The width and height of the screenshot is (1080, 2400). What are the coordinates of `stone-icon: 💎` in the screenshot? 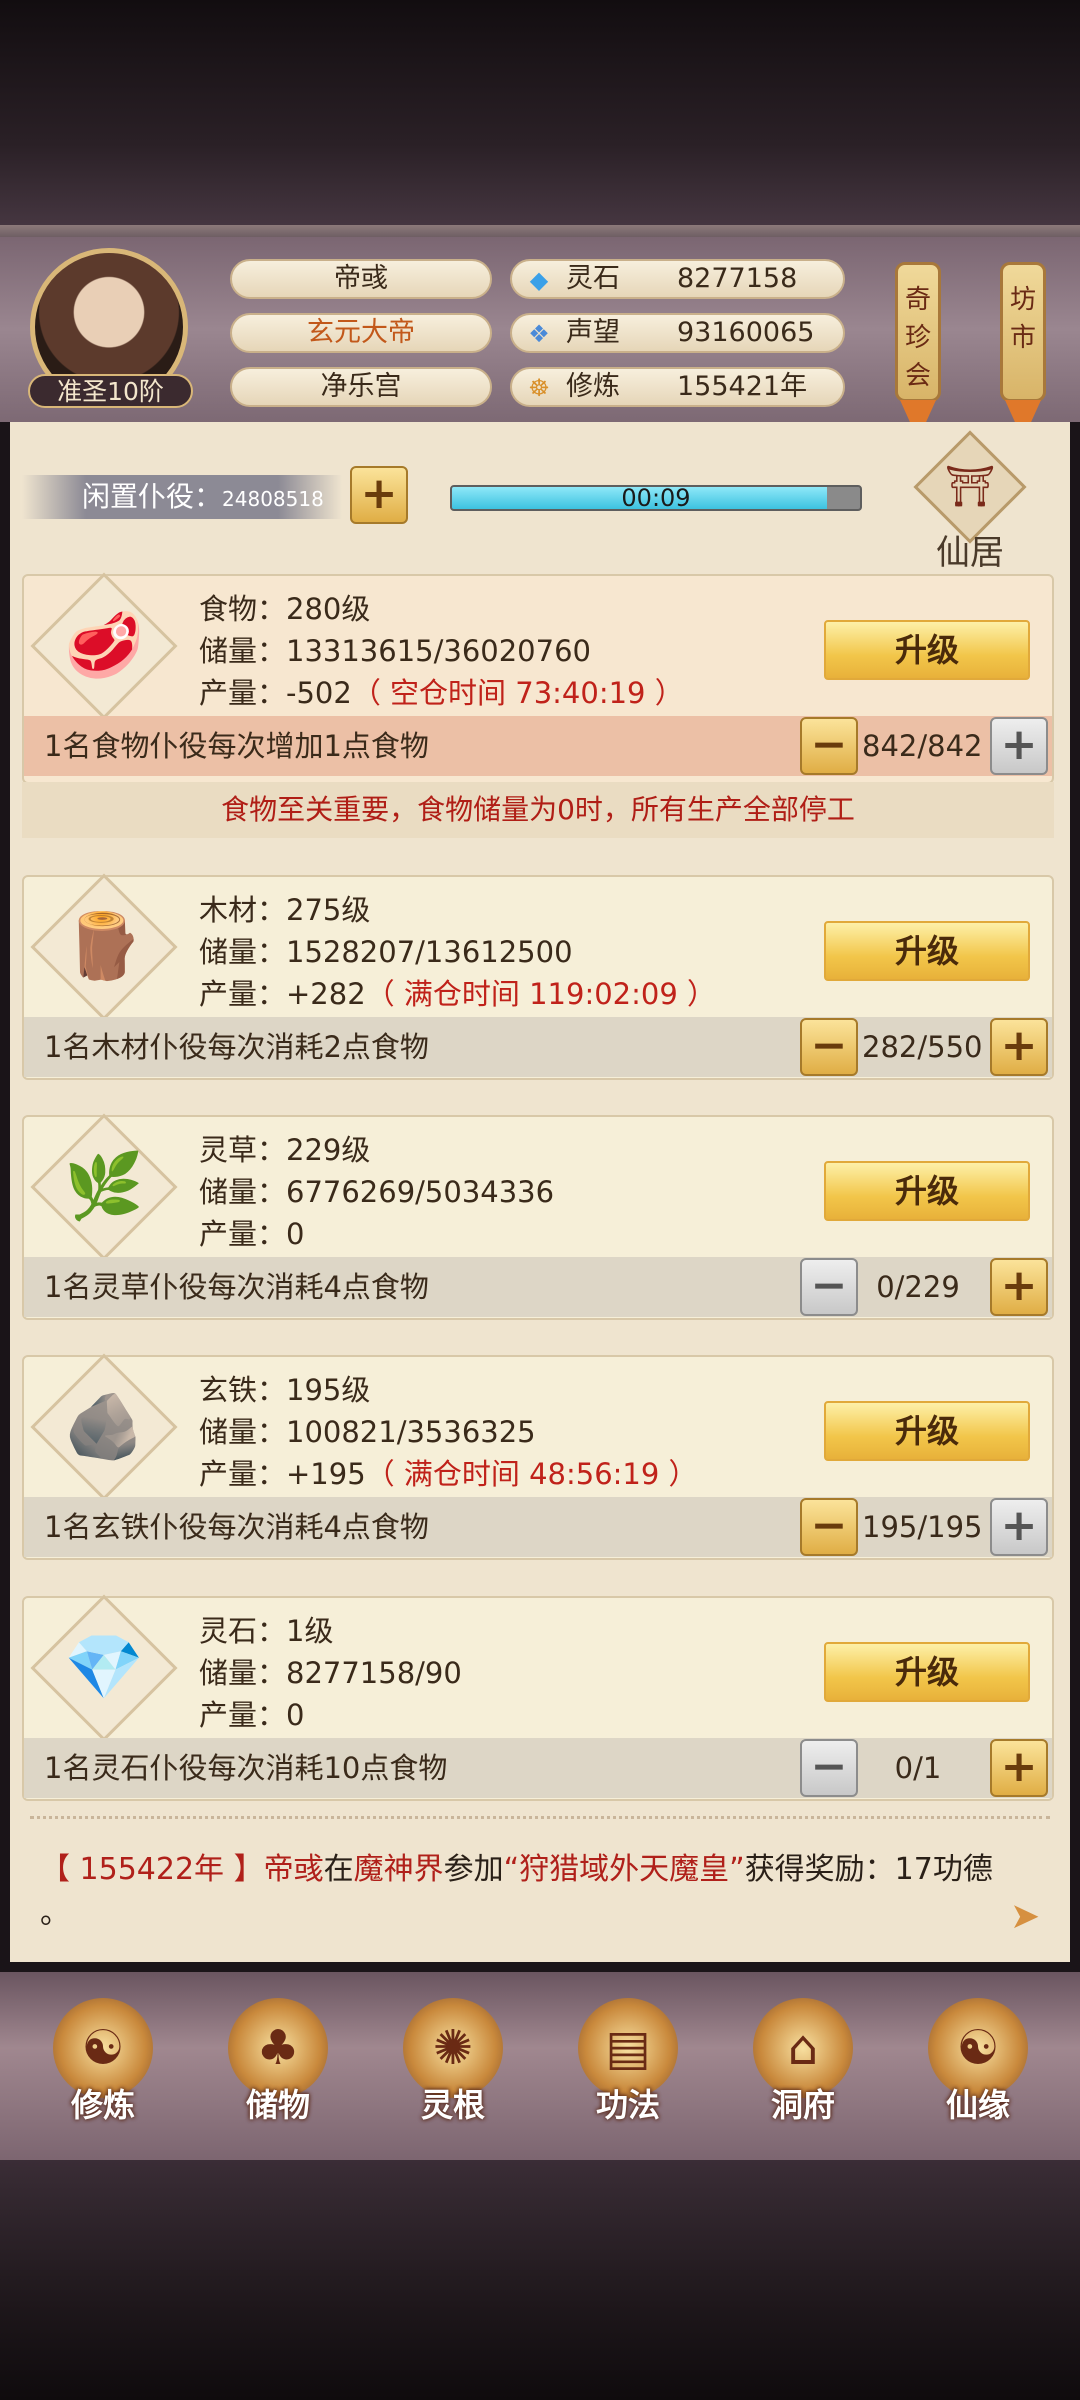 It's located at (104, 1668).